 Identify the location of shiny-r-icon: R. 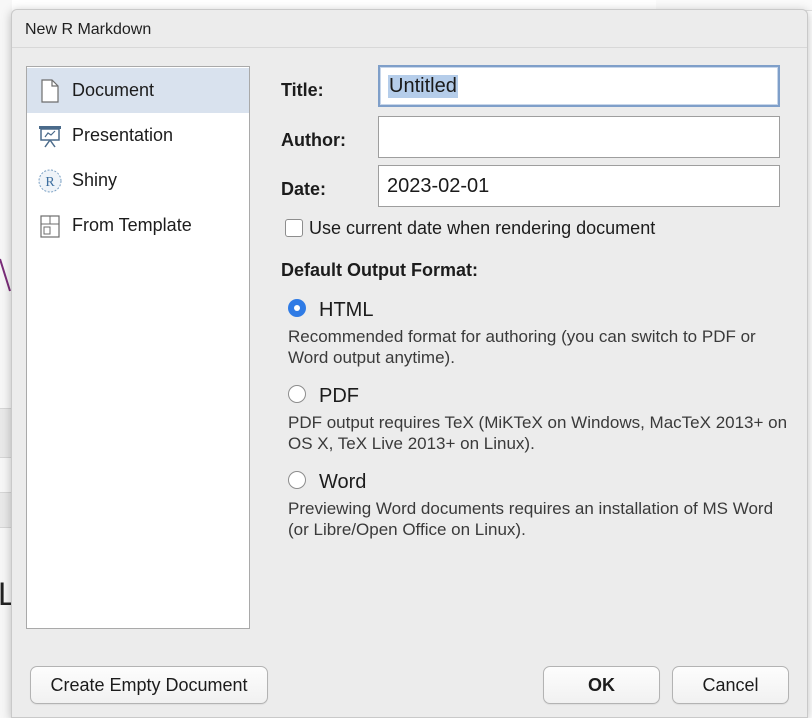
(50, 181).